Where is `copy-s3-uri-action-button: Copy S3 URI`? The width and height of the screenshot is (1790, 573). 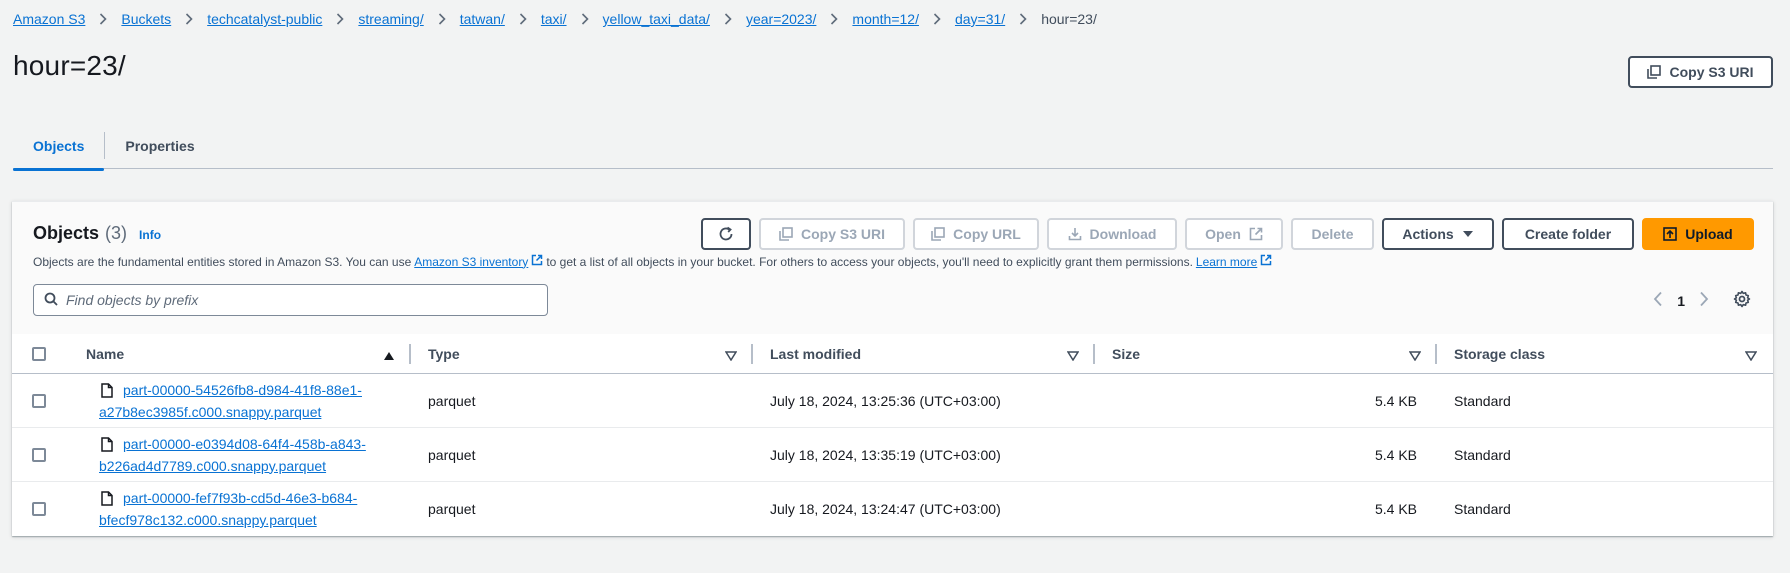 copy-s3-uri-action-button: Copy S3 URI is located at coordinates (832, 234).